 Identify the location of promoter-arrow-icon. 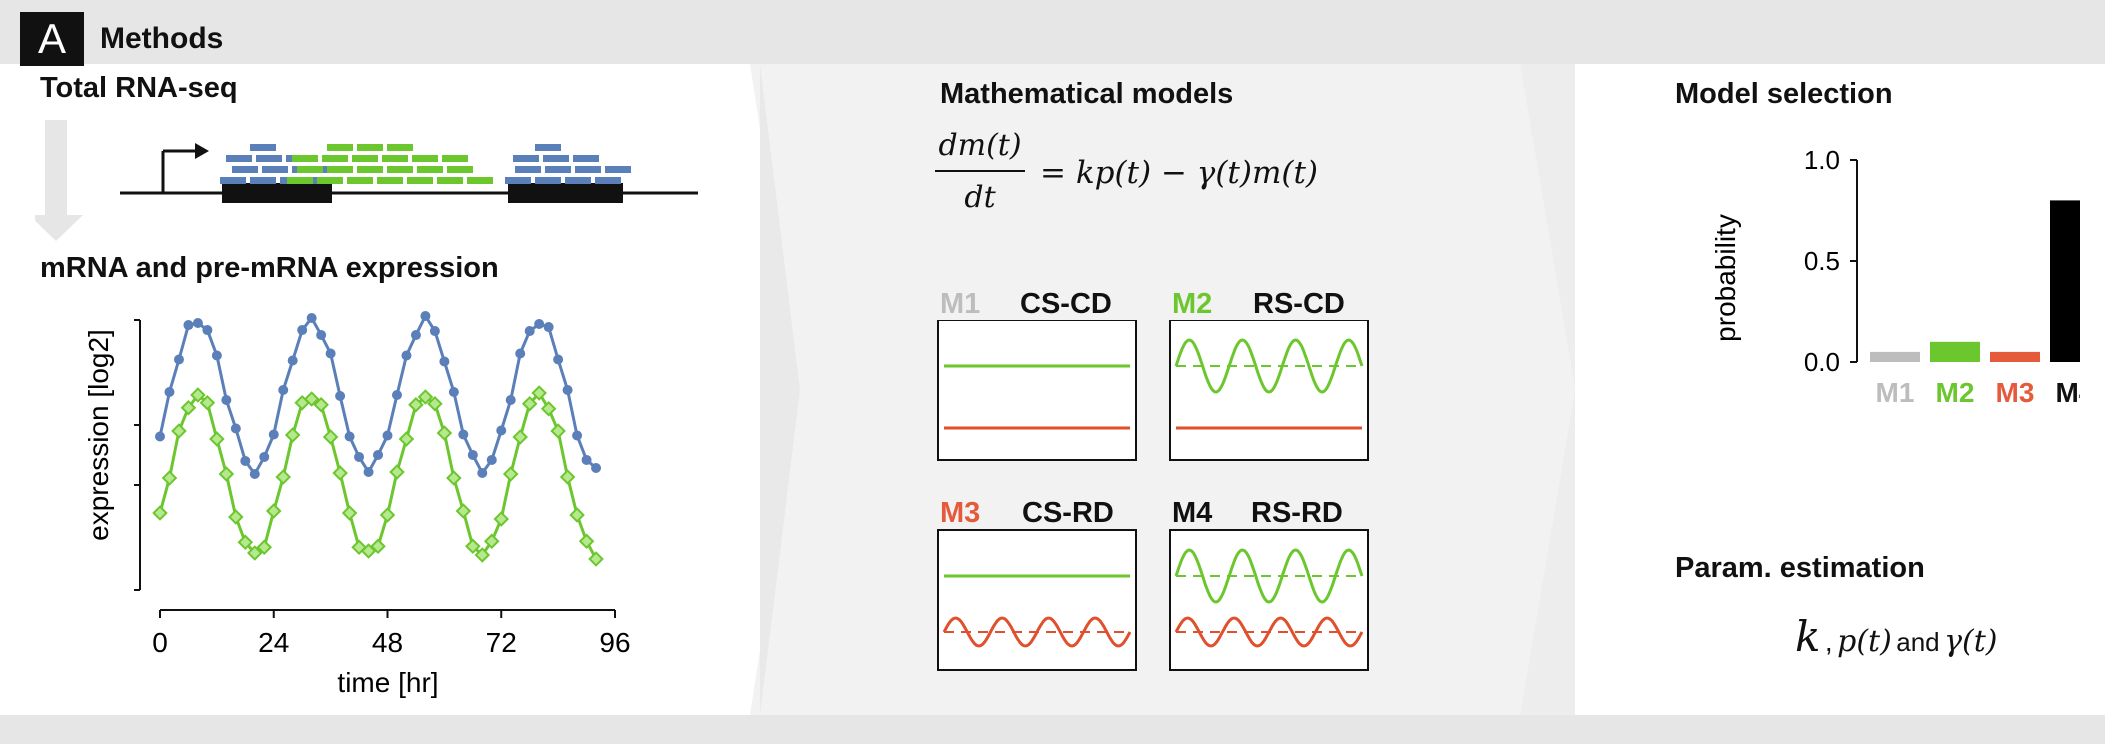
(185, 168).